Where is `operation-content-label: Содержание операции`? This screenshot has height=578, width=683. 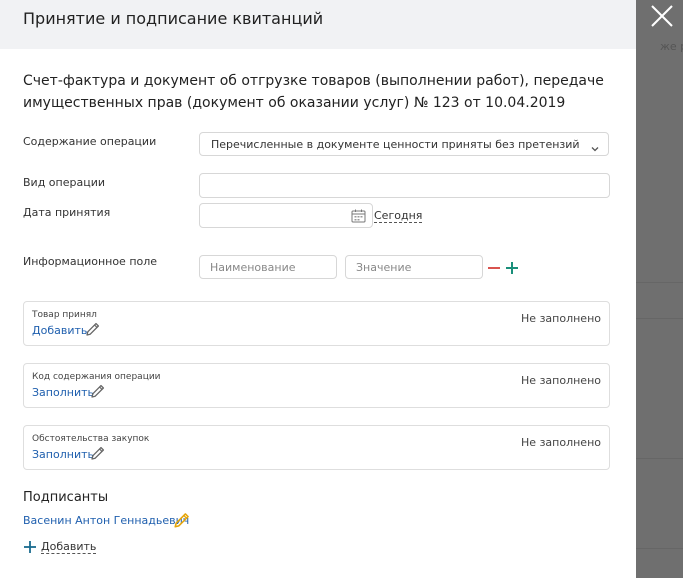 operation-content-label: Содержание операции is located at coordinates (90, 141).